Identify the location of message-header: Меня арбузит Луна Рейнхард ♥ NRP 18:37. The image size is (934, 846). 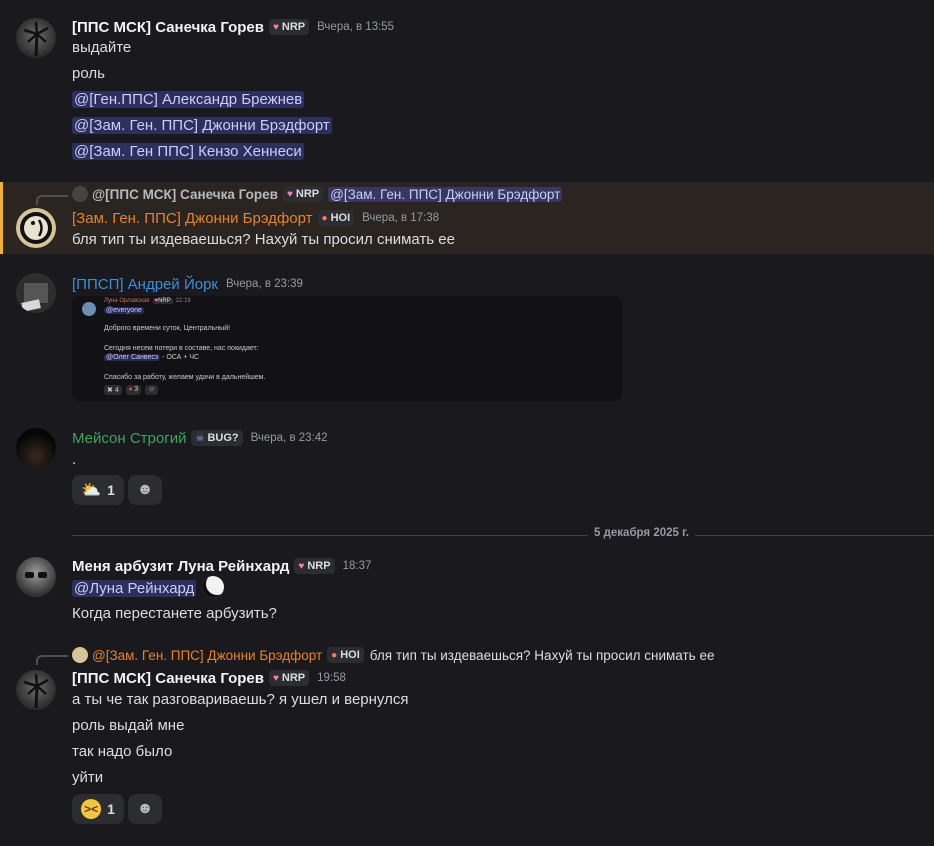
(221, 566).